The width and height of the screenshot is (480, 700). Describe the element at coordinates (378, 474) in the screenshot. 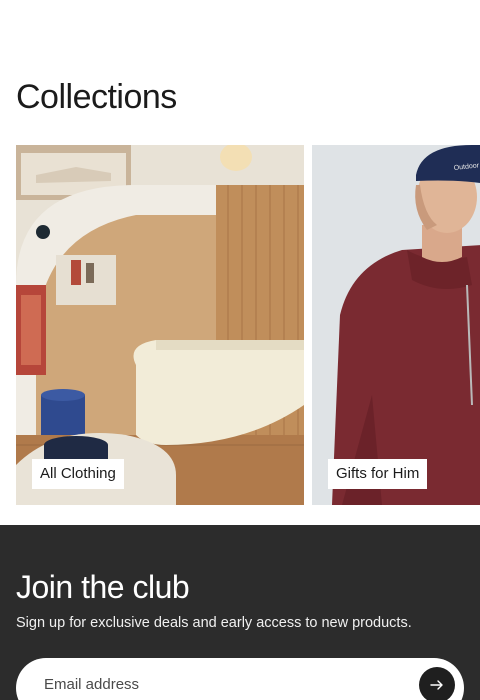

I see `collection-label: Gifts for Him` at that location.